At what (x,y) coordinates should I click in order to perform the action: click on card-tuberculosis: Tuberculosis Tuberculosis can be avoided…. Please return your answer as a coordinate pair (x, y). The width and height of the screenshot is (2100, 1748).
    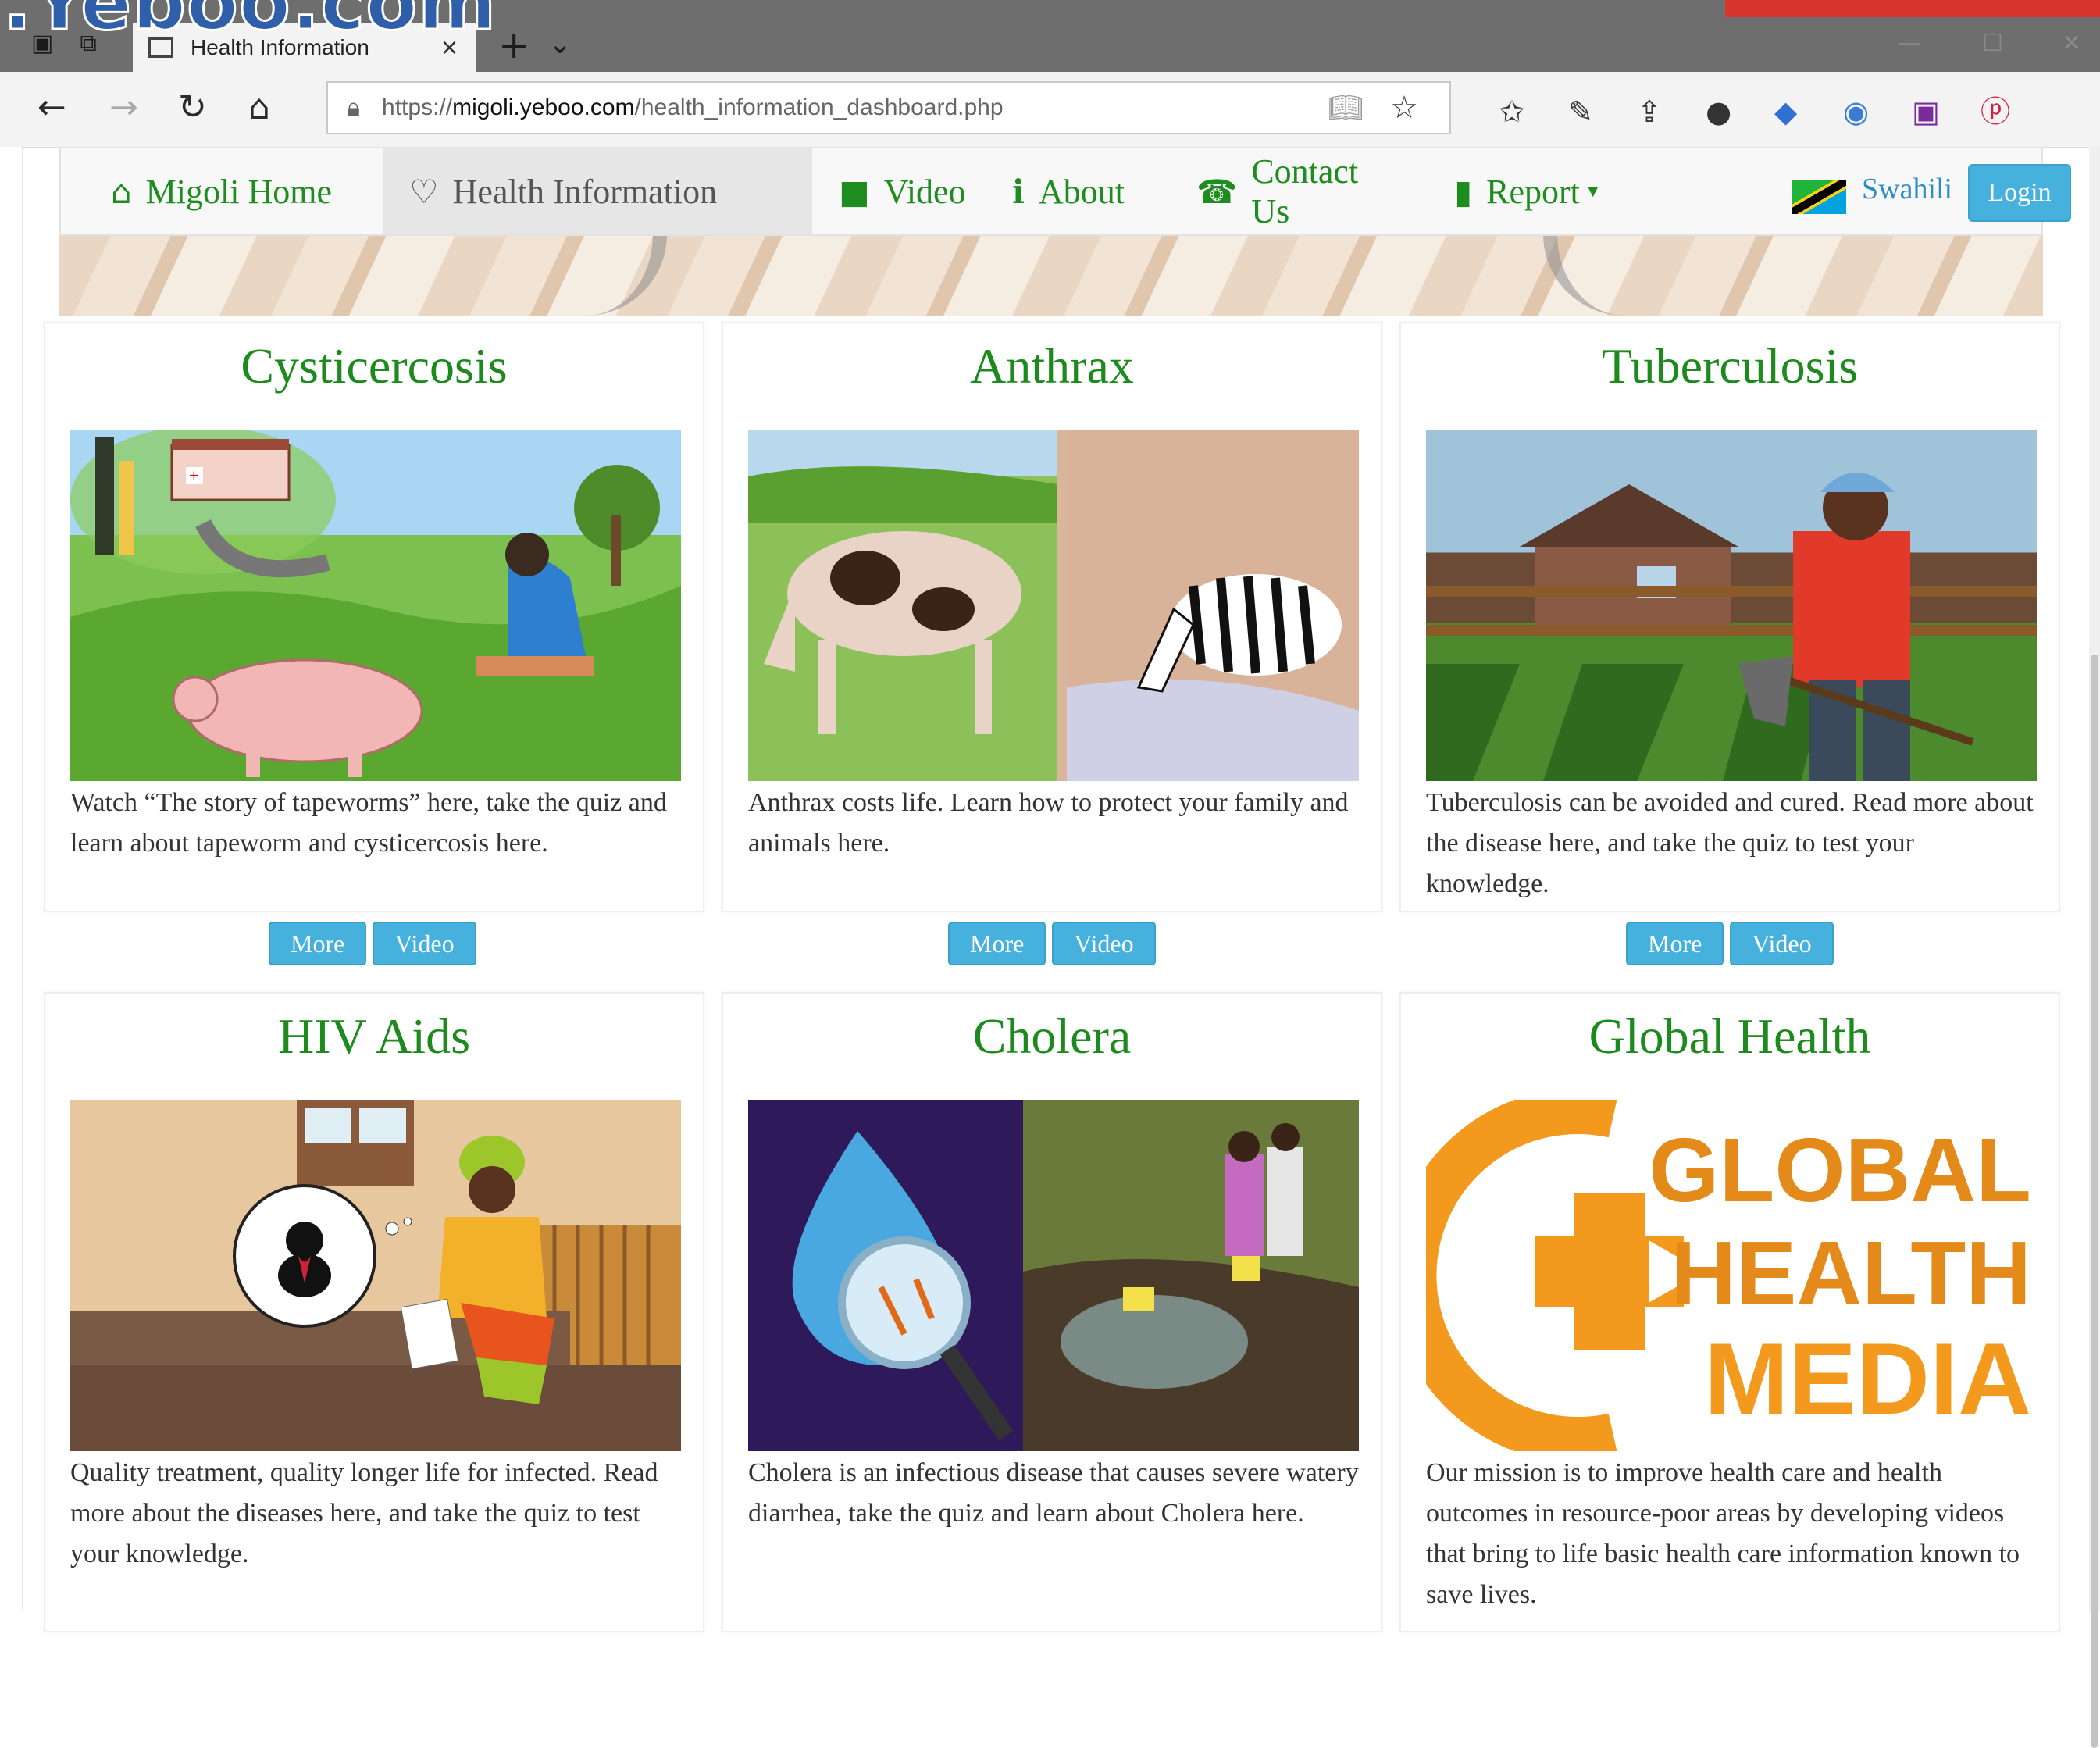
    Looking at the image, I should click on (1730, 617).